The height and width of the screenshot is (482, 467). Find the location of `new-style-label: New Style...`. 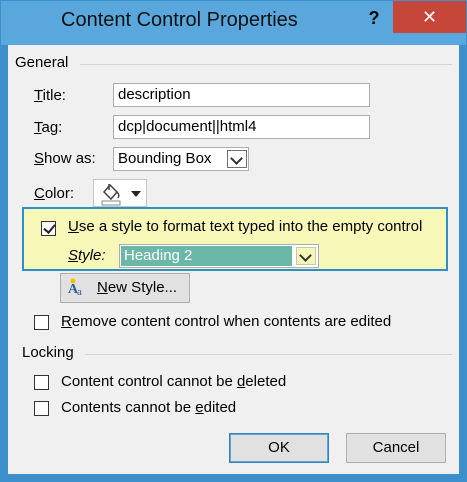

new-style-label: New Style... is located at coordinates (137, 287).